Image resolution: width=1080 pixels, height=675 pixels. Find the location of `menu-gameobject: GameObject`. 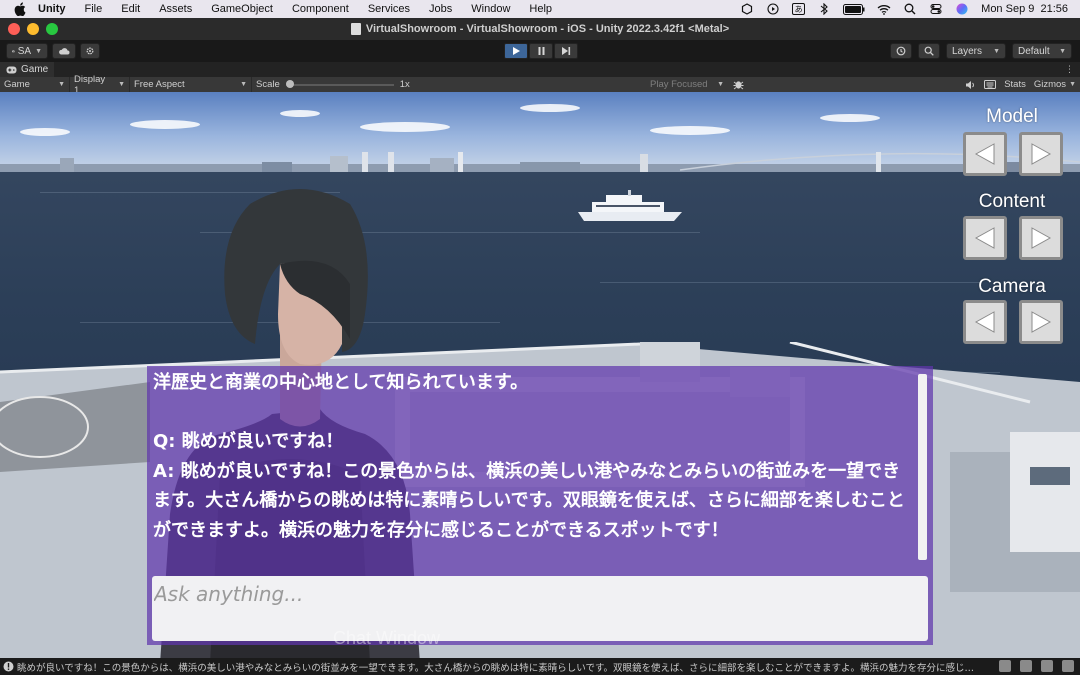

menu-gameobject: GameObject is located at coordinates (242, 9).